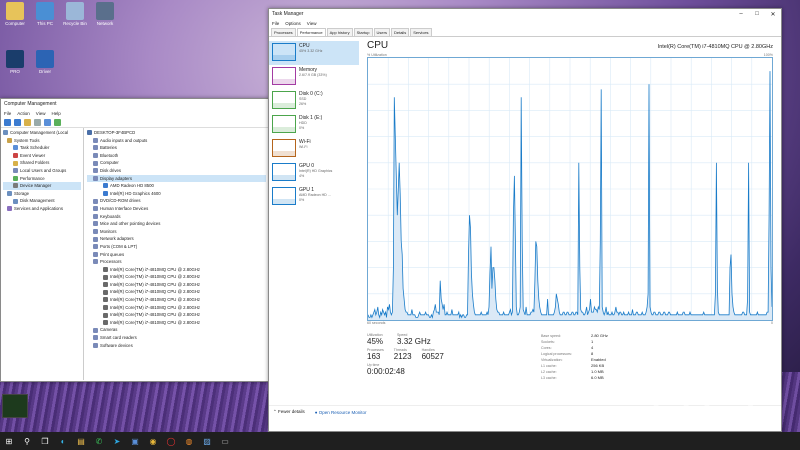 This screenshot has height=450, width=800. I want to click on device-node: Mice and other pointing devices, so click(176, 224).